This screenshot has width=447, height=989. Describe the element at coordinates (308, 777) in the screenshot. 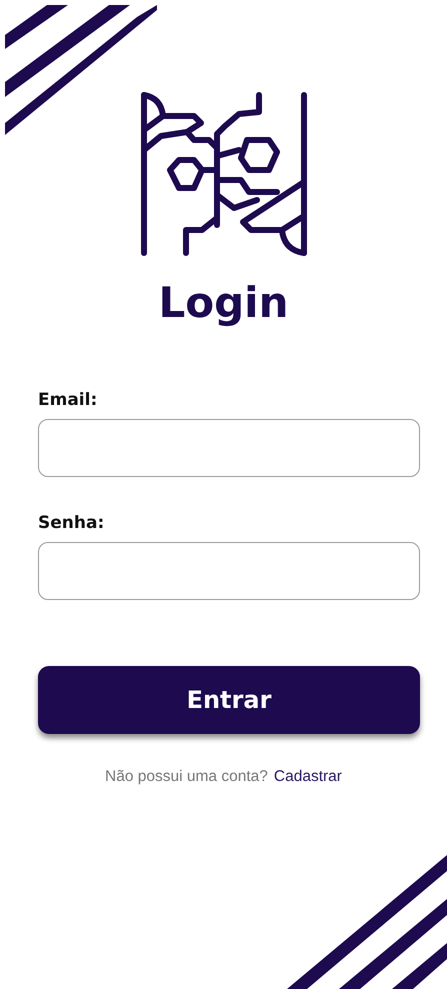

I see `signup-link: Cadastrar` at that location.